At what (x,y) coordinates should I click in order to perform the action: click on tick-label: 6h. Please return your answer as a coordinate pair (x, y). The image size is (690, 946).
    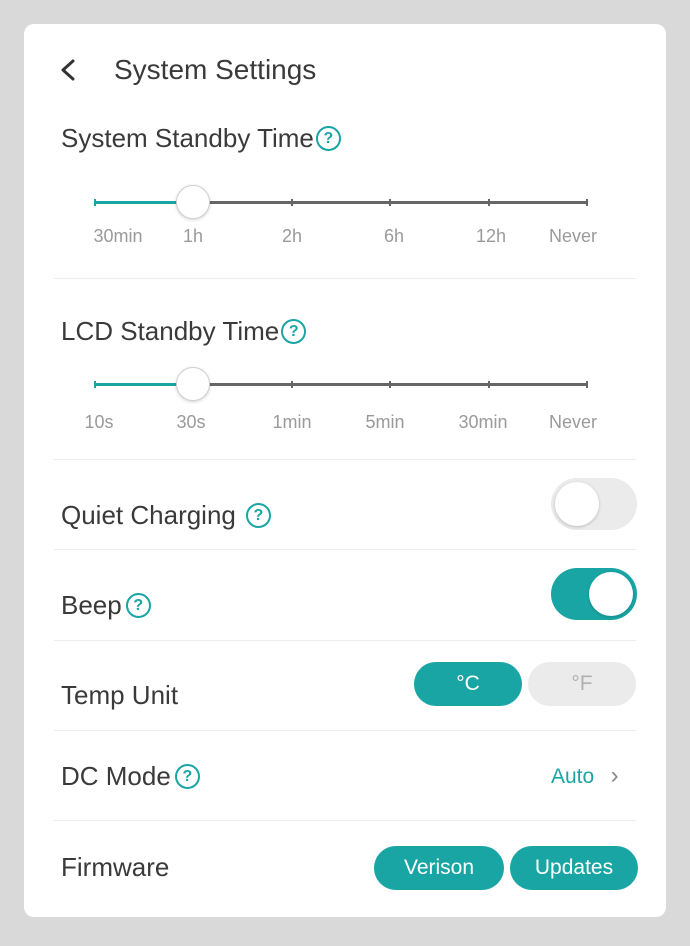
    Looking at the image, I should click on (394, 236).